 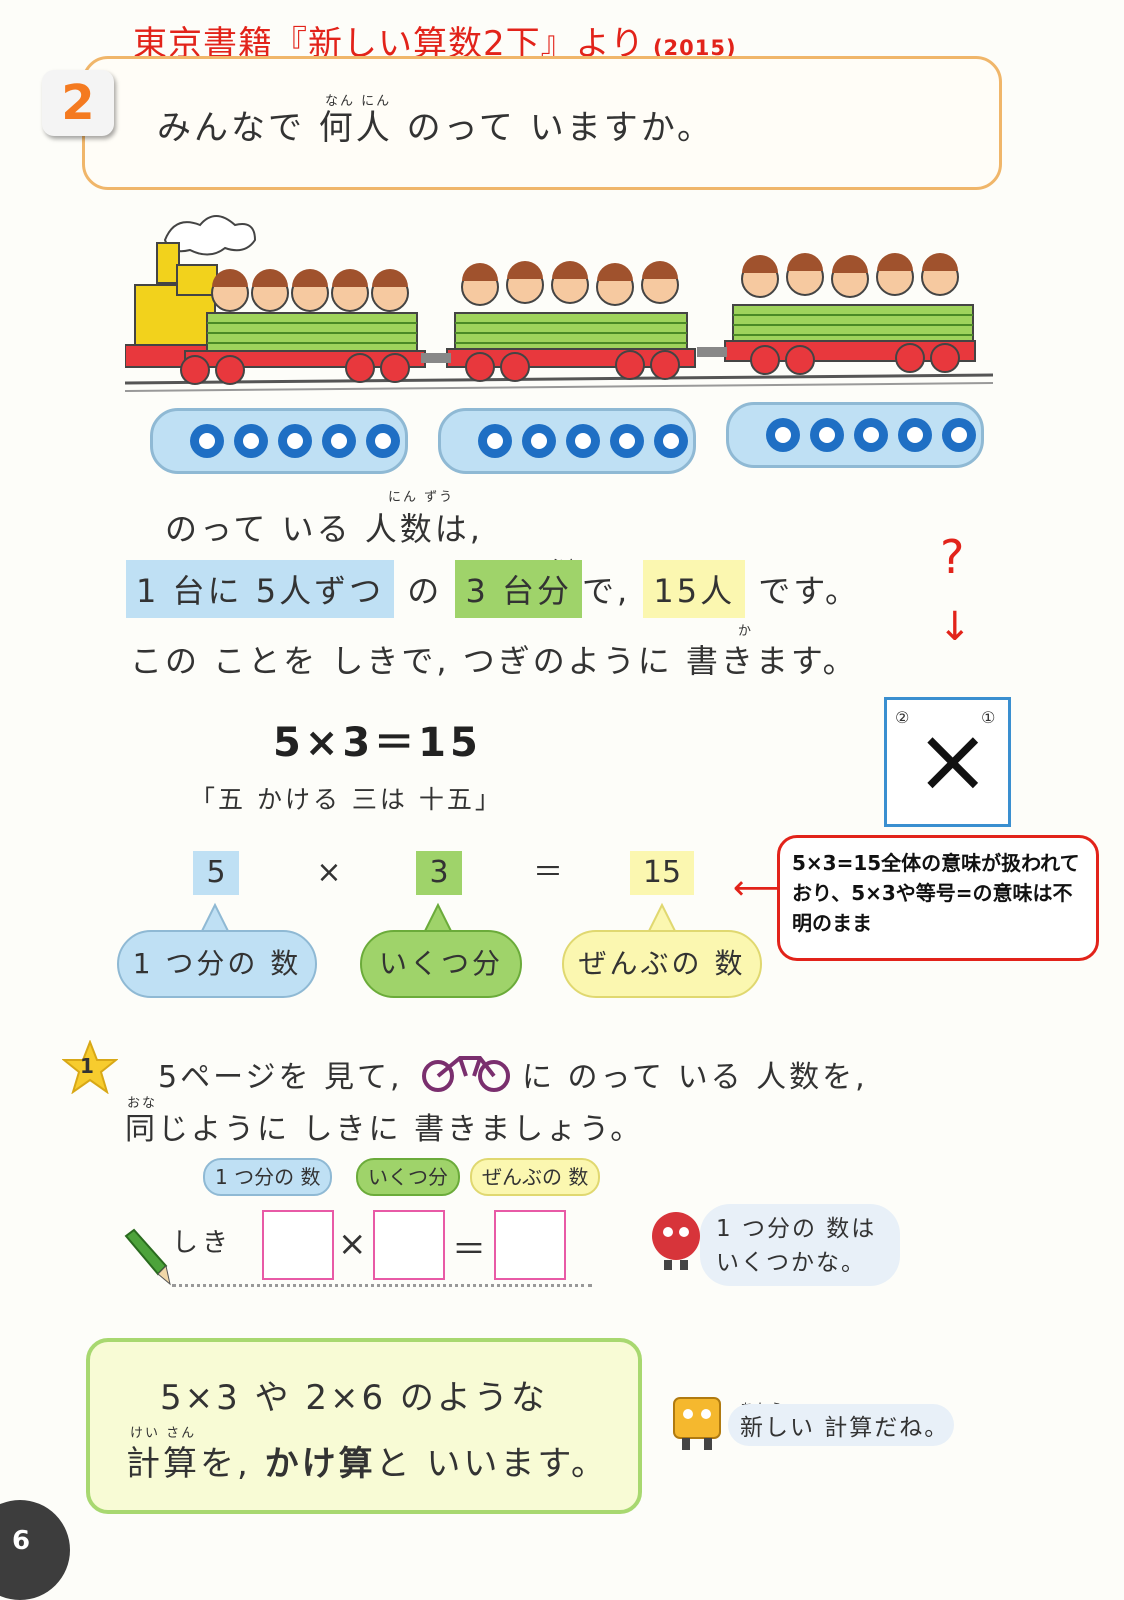 What do you see at coordinates (694, 589) in the screenshot?
I see `highlight-total: 15人` at bounding box center [694, 589].